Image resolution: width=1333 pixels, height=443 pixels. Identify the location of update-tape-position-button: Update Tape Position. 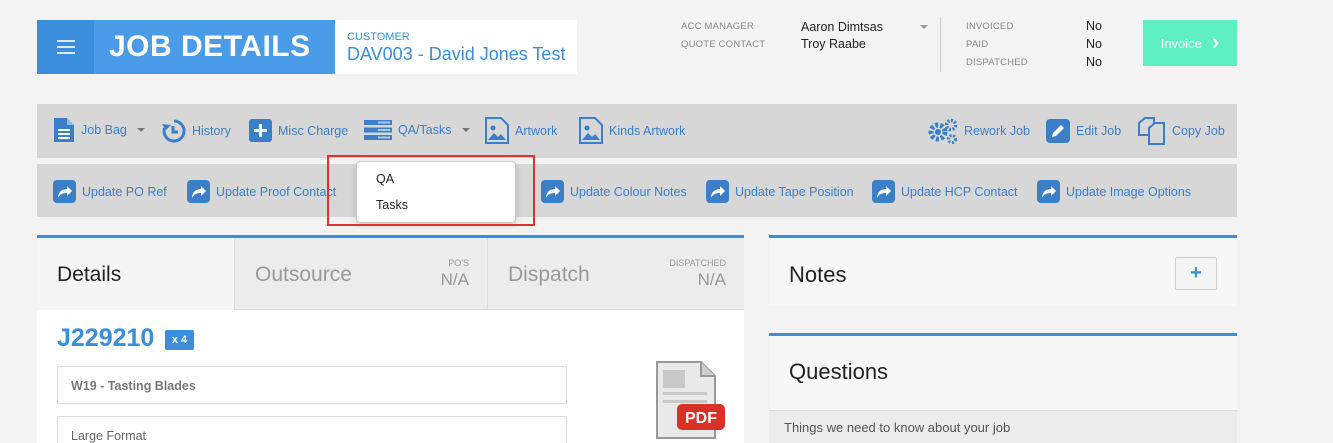
(780, 191).